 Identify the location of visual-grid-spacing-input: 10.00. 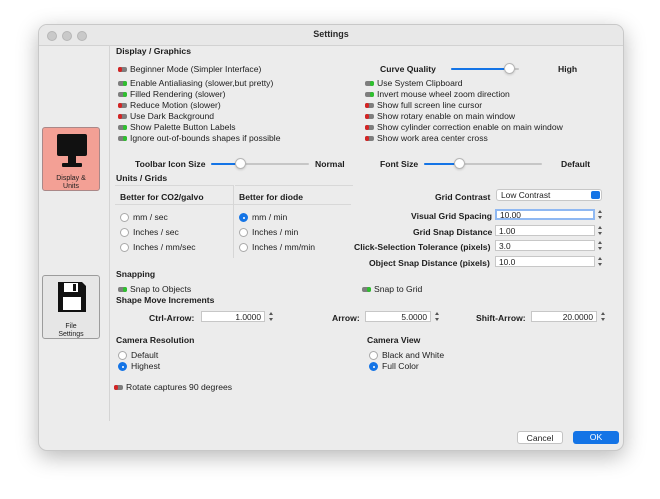
(545, 214).